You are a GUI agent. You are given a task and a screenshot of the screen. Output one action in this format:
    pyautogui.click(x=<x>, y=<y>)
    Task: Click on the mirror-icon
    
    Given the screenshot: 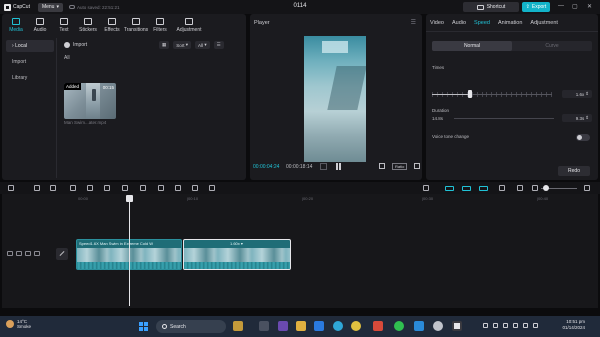 What is the action you would take?
    pyautogui.click(x=178, y=188)
    